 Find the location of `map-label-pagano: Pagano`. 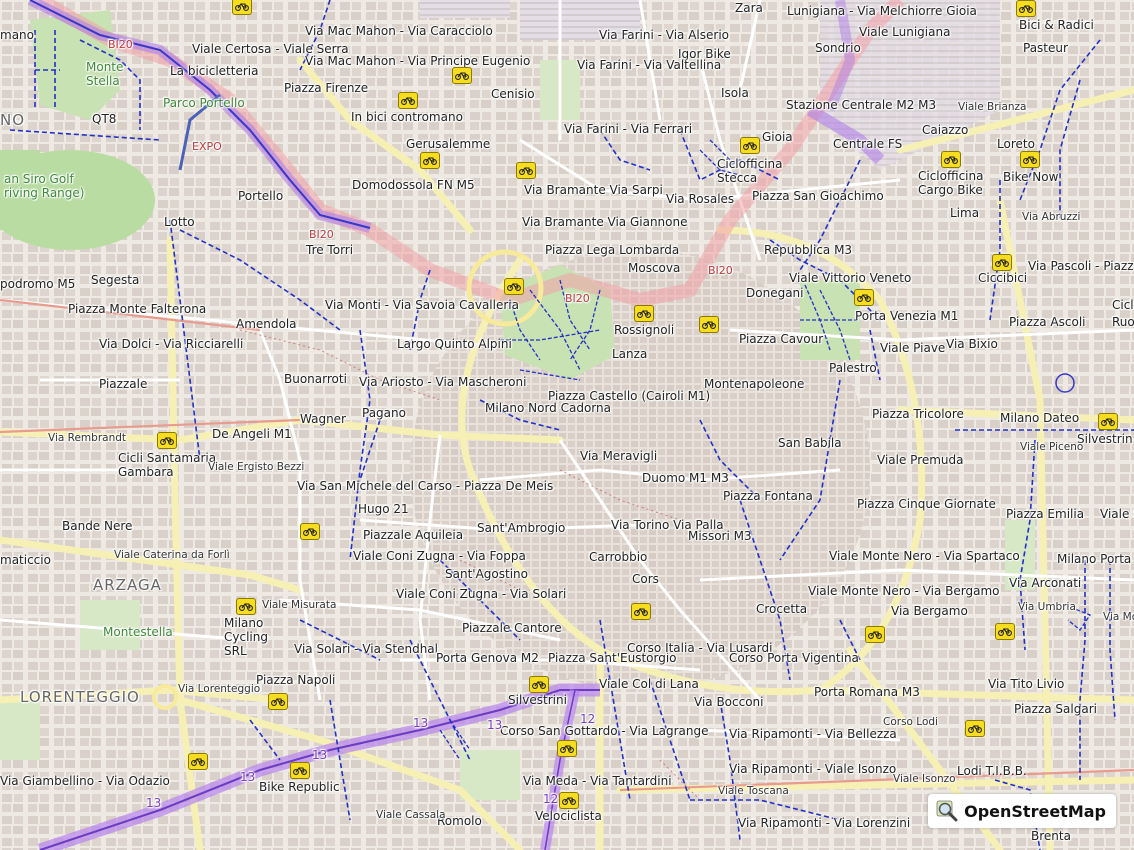

map-label-pagano: Pagano is located at coordinates (384, 413).